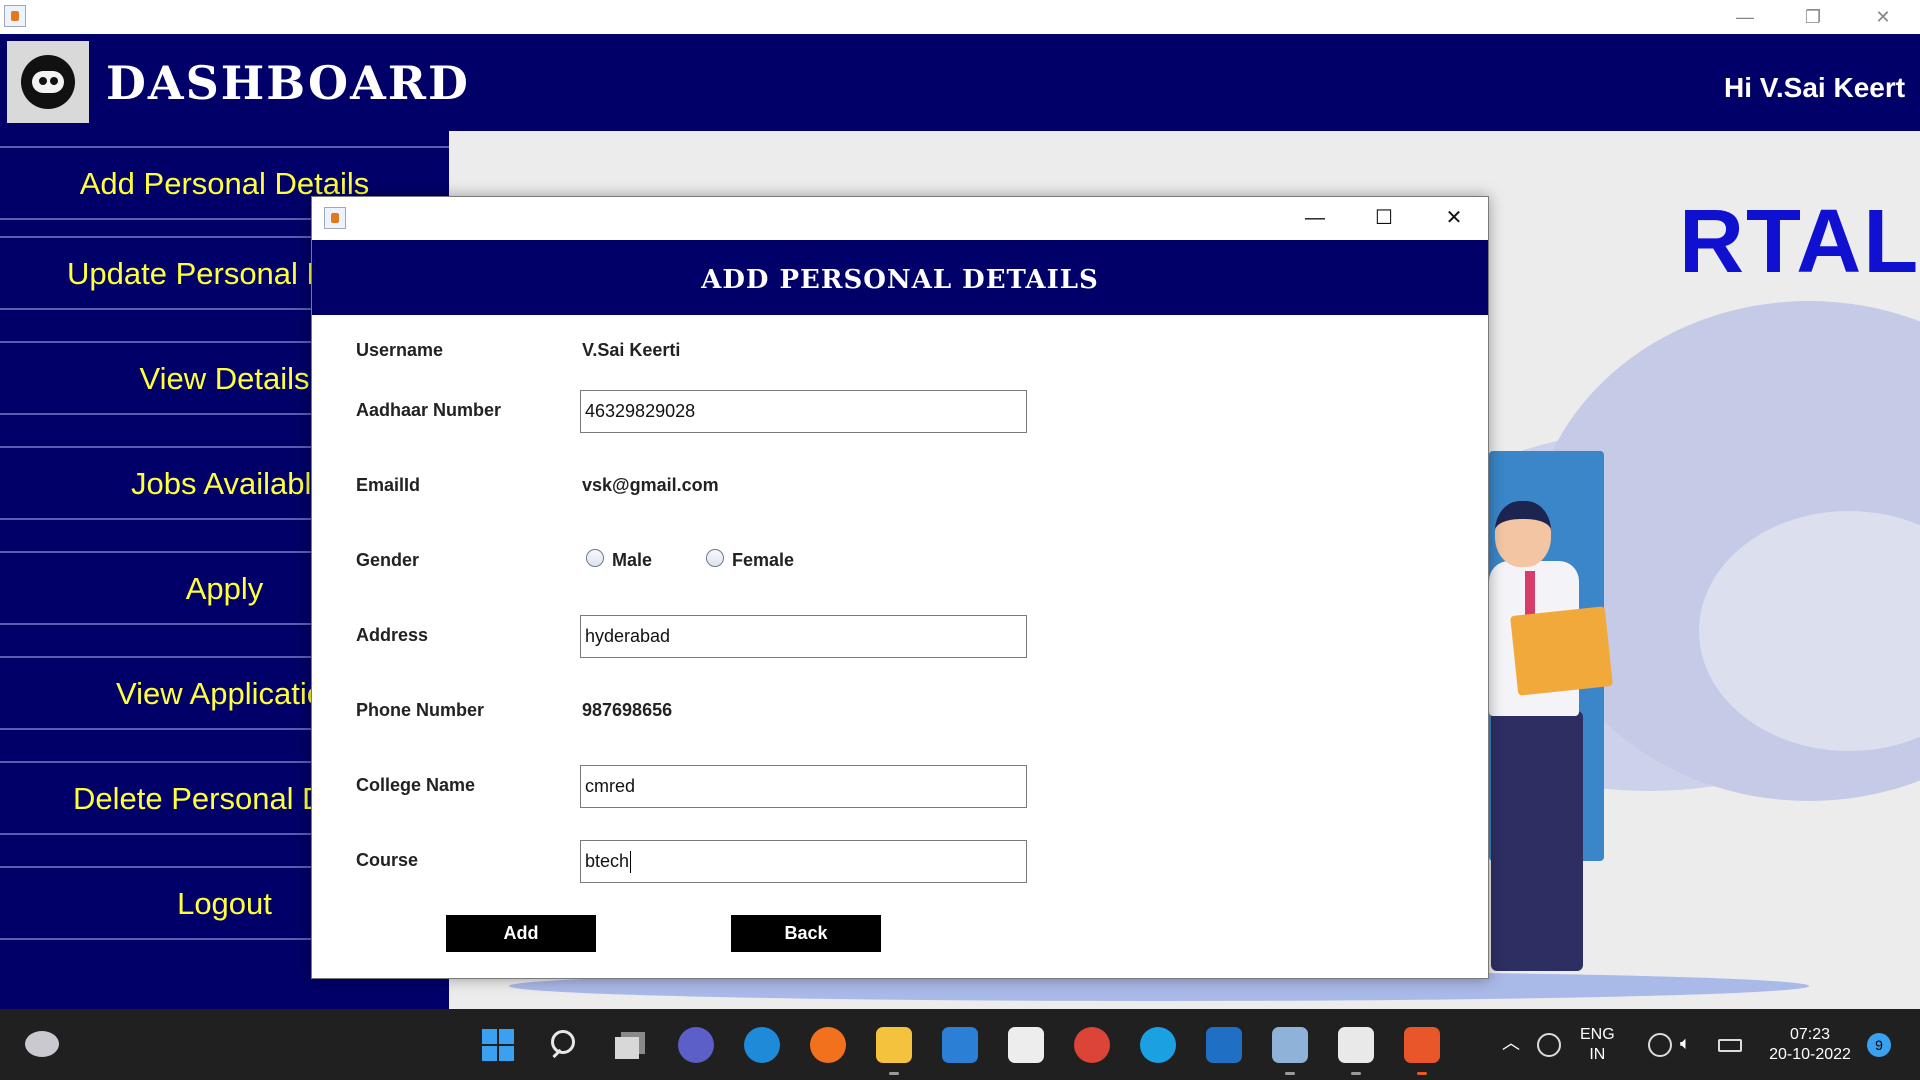 This screenshot has height=1080, width=1920. I want to click on username-value: V.Sai Keerti, so click(631, 350).